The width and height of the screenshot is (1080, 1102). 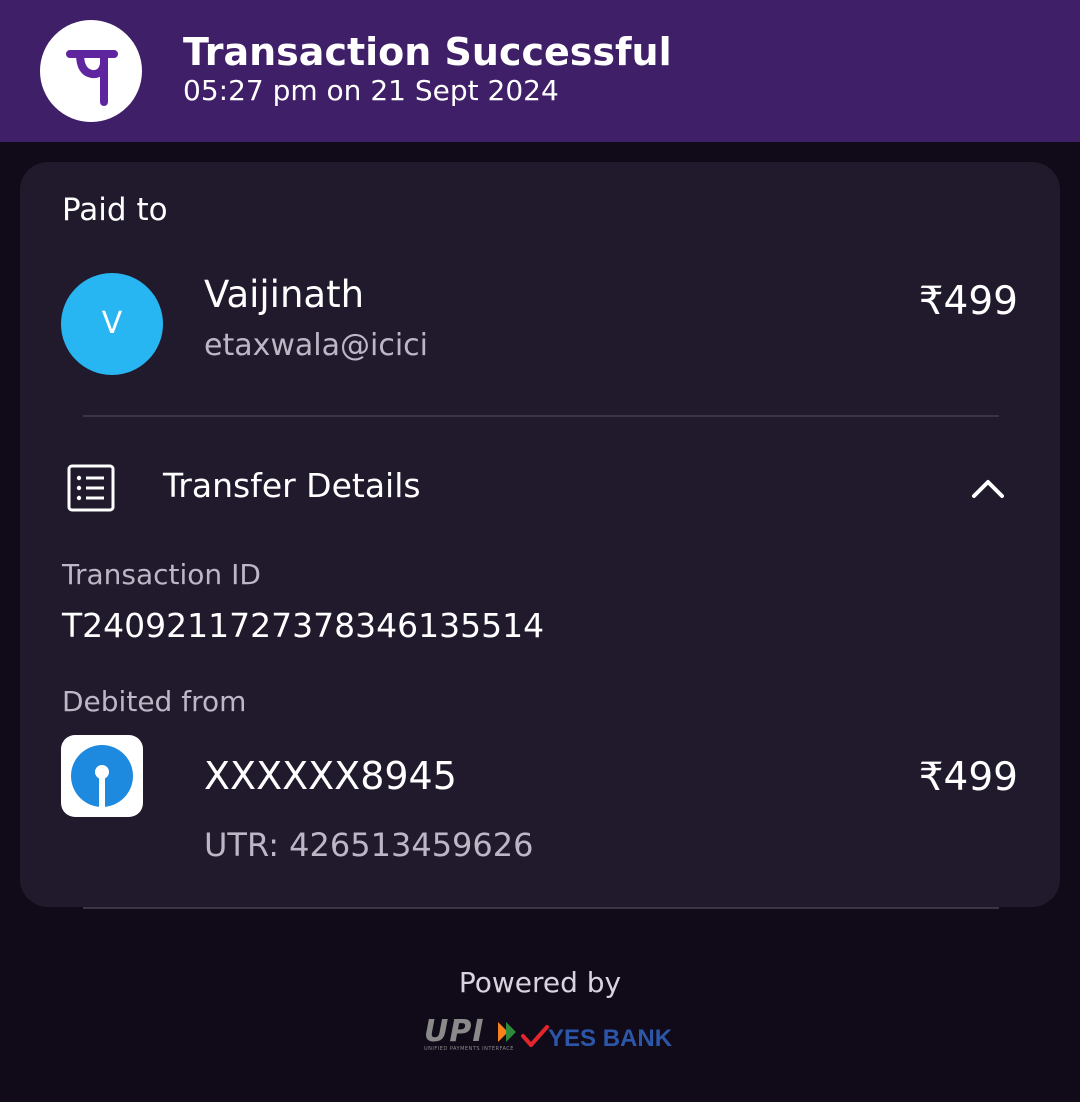 I want to click on receipt-list-icon, so click(x=91, y=488).